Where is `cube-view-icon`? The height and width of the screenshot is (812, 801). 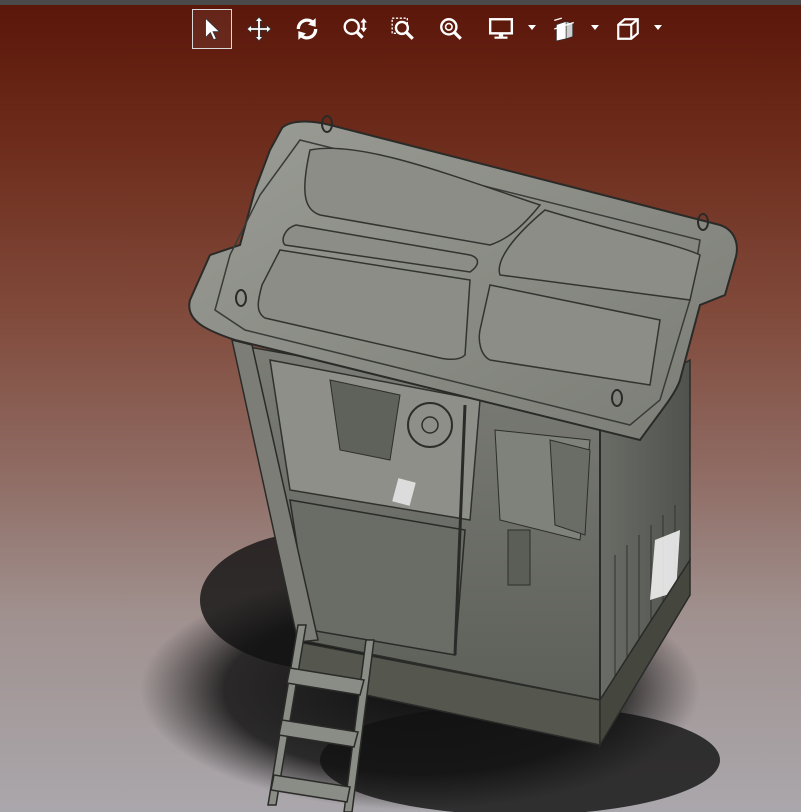
cube-view-icon is located at coordinates (628, 29).